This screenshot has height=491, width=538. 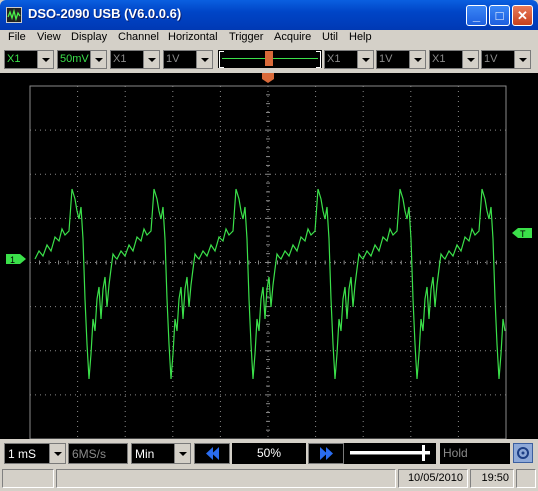 What do you see at coordinates (173, 59) in the screenshot?
I see `ch2-volts-value: 1V` at bounding box center [173, 59].